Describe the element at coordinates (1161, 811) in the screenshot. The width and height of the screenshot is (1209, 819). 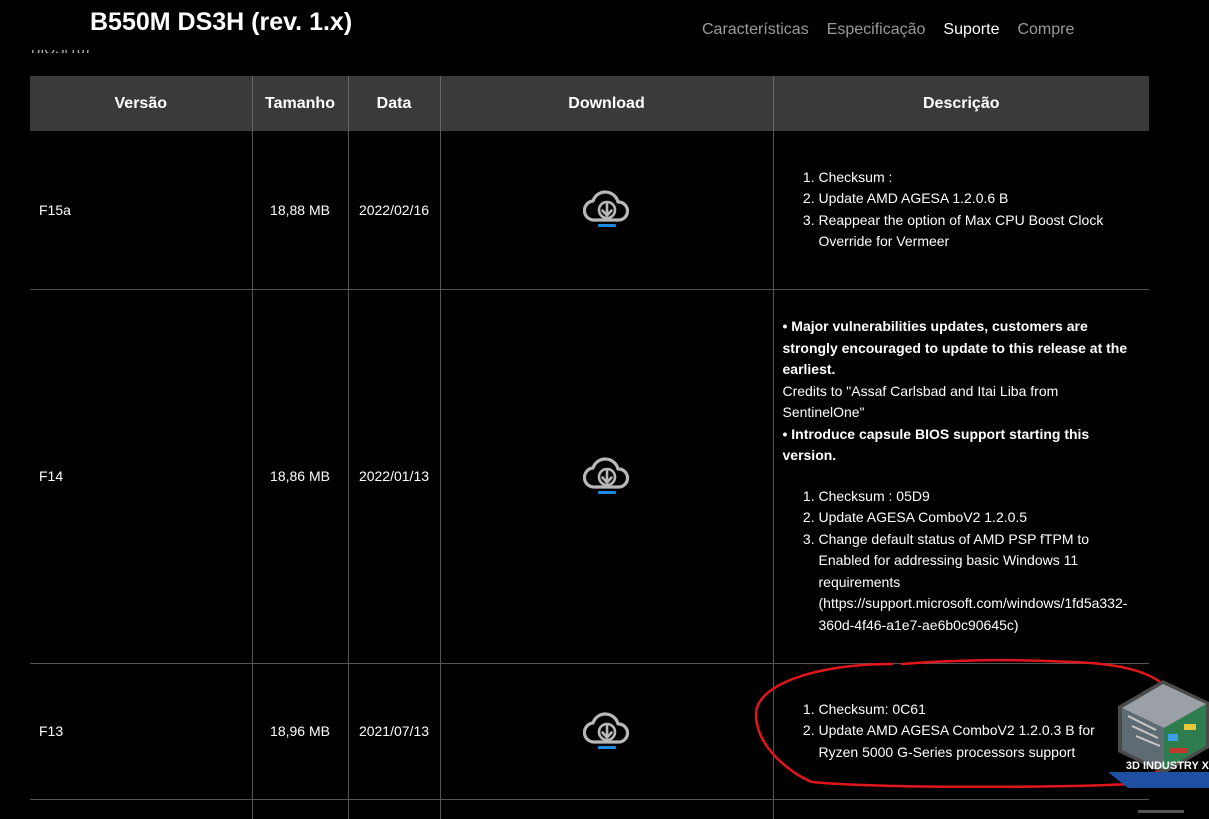
I see `ad-progress-bar` at that location.